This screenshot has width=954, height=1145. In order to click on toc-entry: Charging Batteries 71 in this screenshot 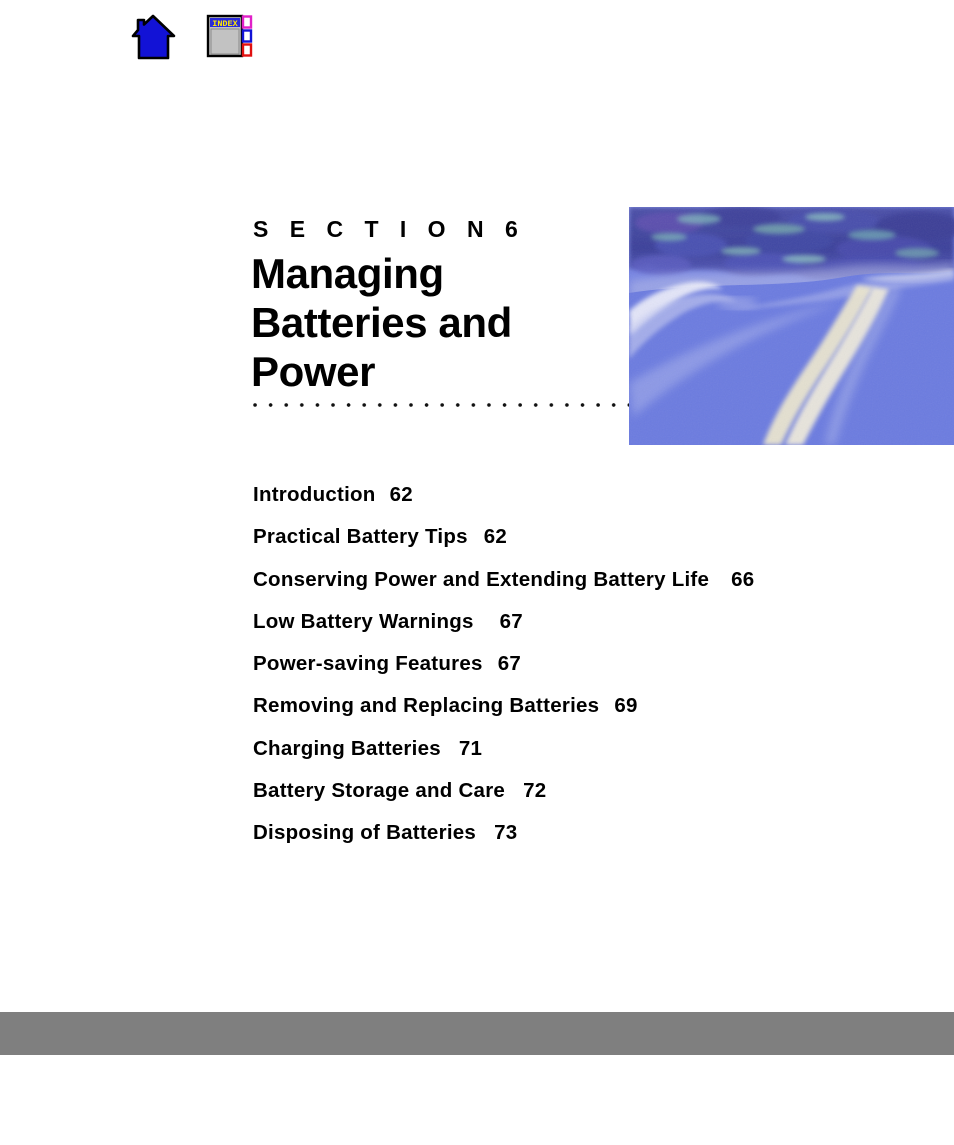, I will do `click(563, 749)`.